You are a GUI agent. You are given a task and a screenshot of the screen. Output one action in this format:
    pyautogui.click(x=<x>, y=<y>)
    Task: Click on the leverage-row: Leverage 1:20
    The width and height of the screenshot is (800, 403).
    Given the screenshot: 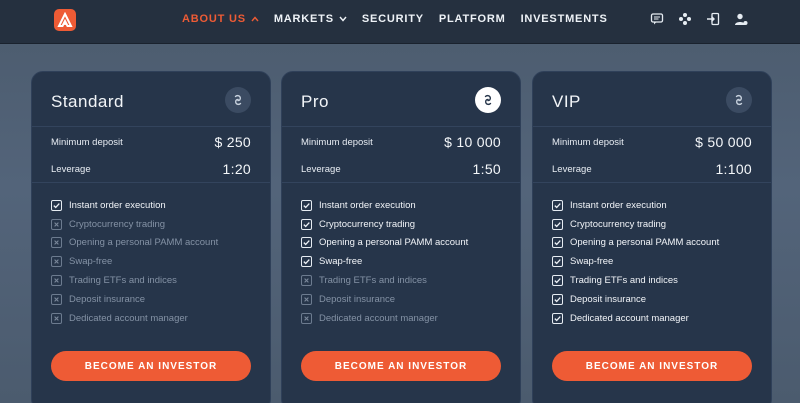 What is the action you would take?
    pyautogui.click(x=151, y=169)
    